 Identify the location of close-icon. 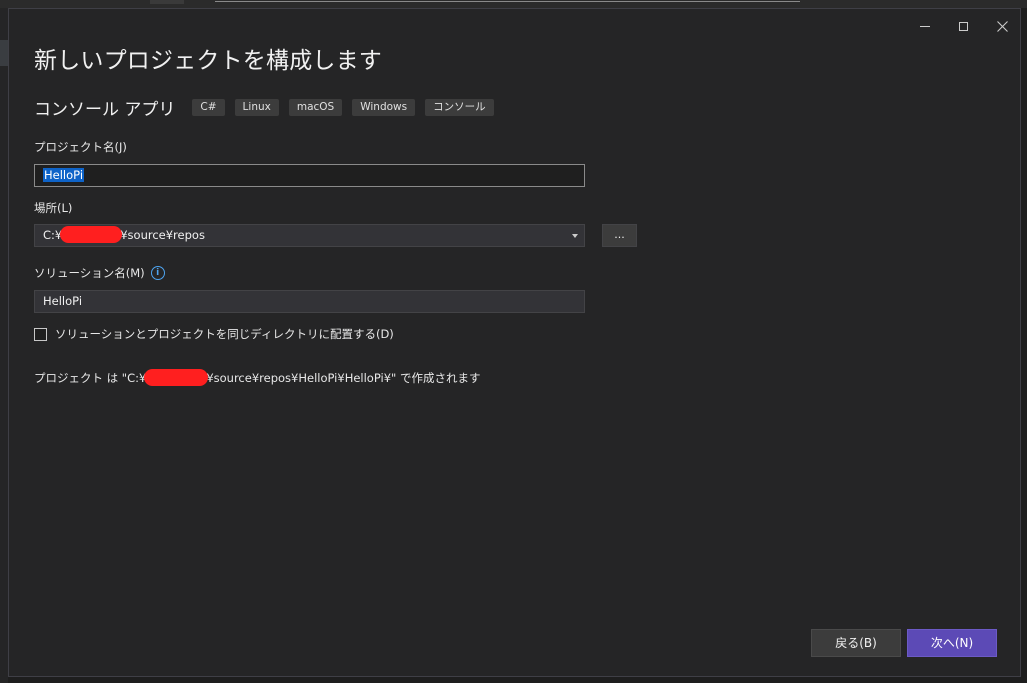
(1002, 26).